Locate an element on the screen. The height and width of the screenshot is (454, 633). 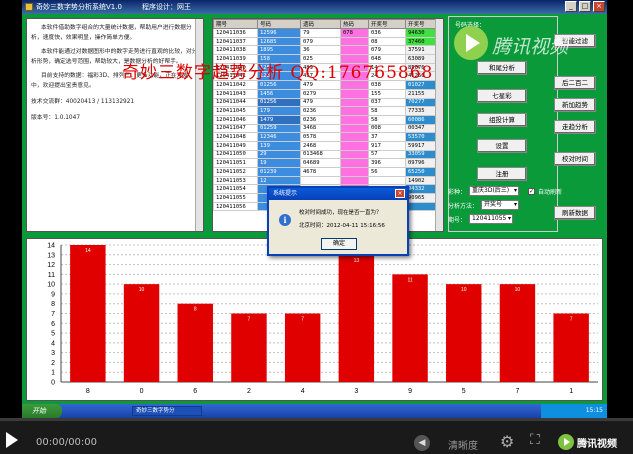
play-icon is located at coordinates (12, 440).